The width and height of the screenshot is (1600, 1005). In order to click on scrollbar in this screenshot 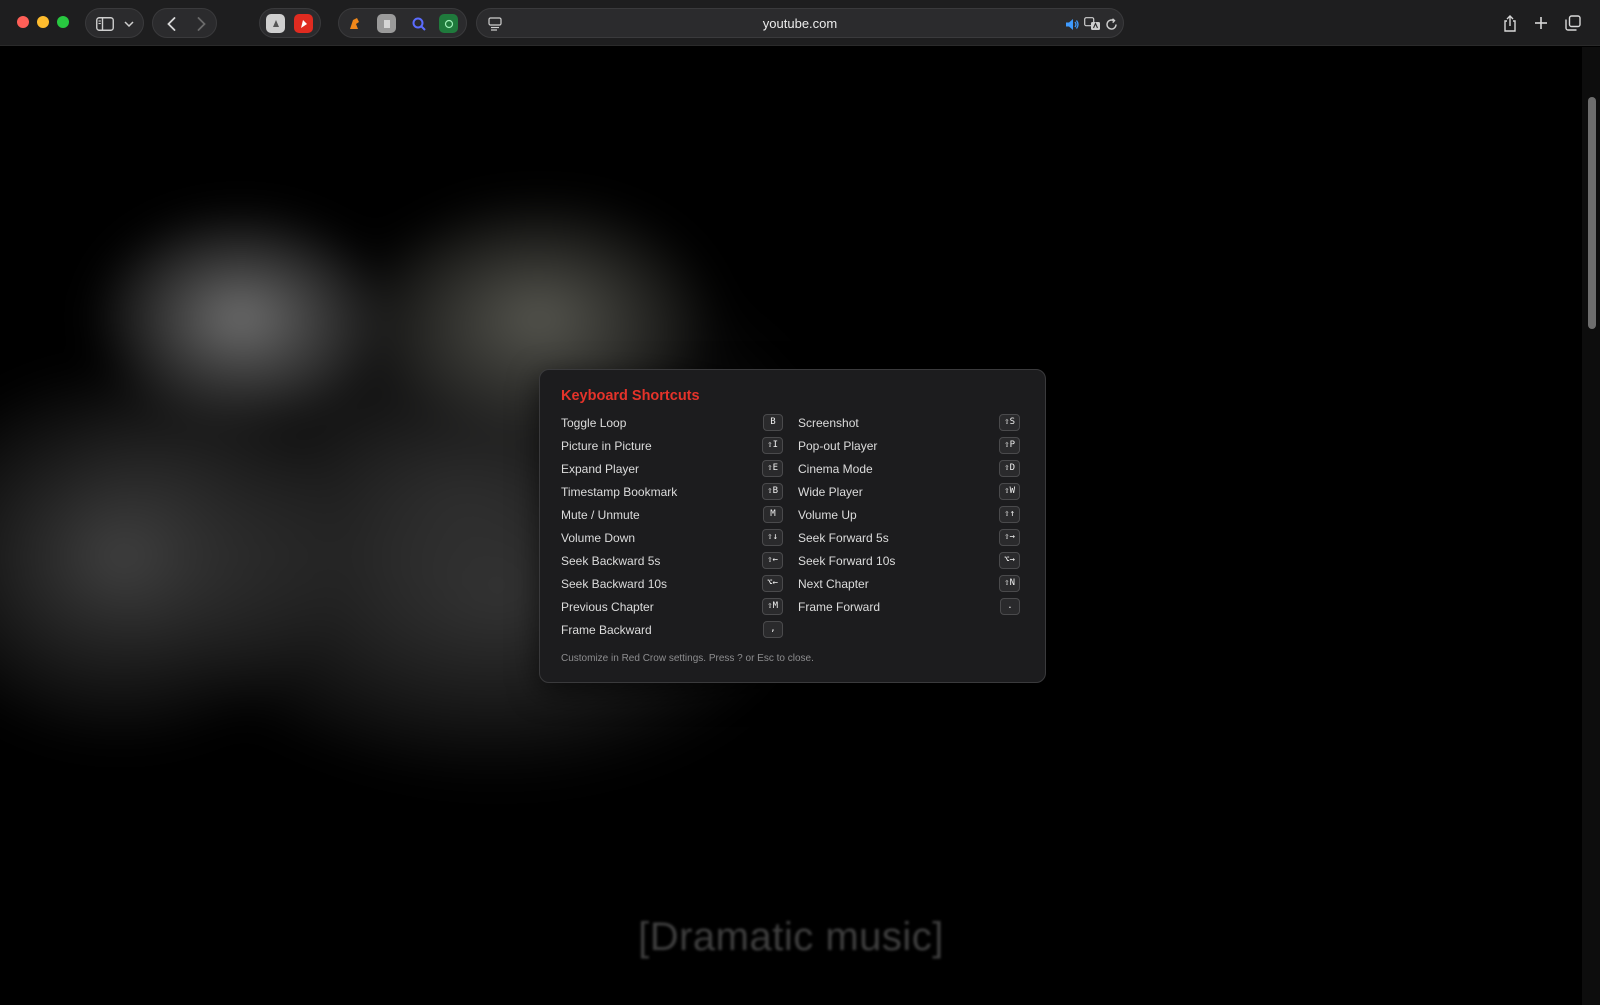, I will do `click(1591, 526)`.